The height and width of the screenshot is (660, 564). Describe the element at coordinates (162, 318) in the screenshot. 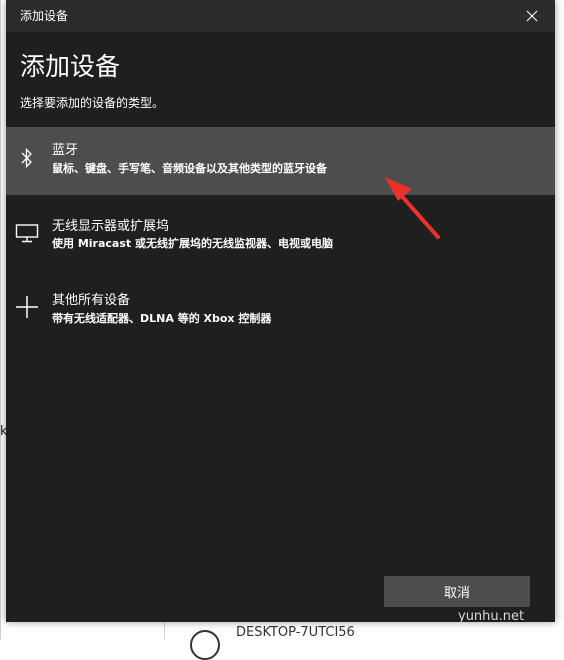

I see `option-everything-else-description: 带有无线适配器、DLNA 等的 Xbox 控制器` at that location.